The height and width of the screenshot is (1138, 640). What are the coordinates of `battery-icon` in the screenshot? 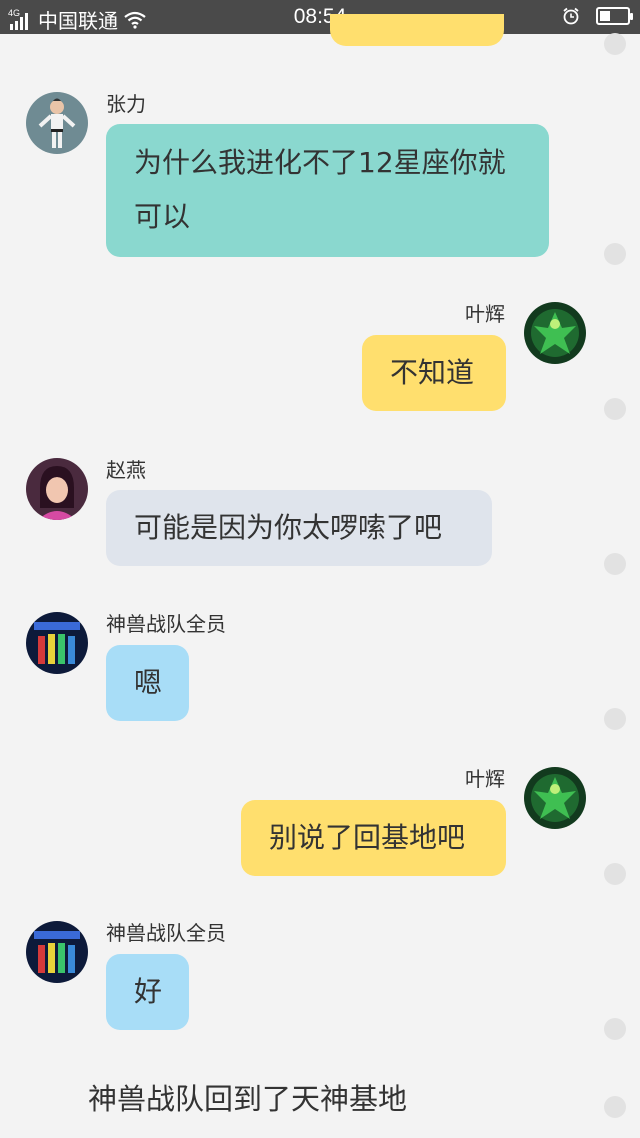 It's located at (614, 16).